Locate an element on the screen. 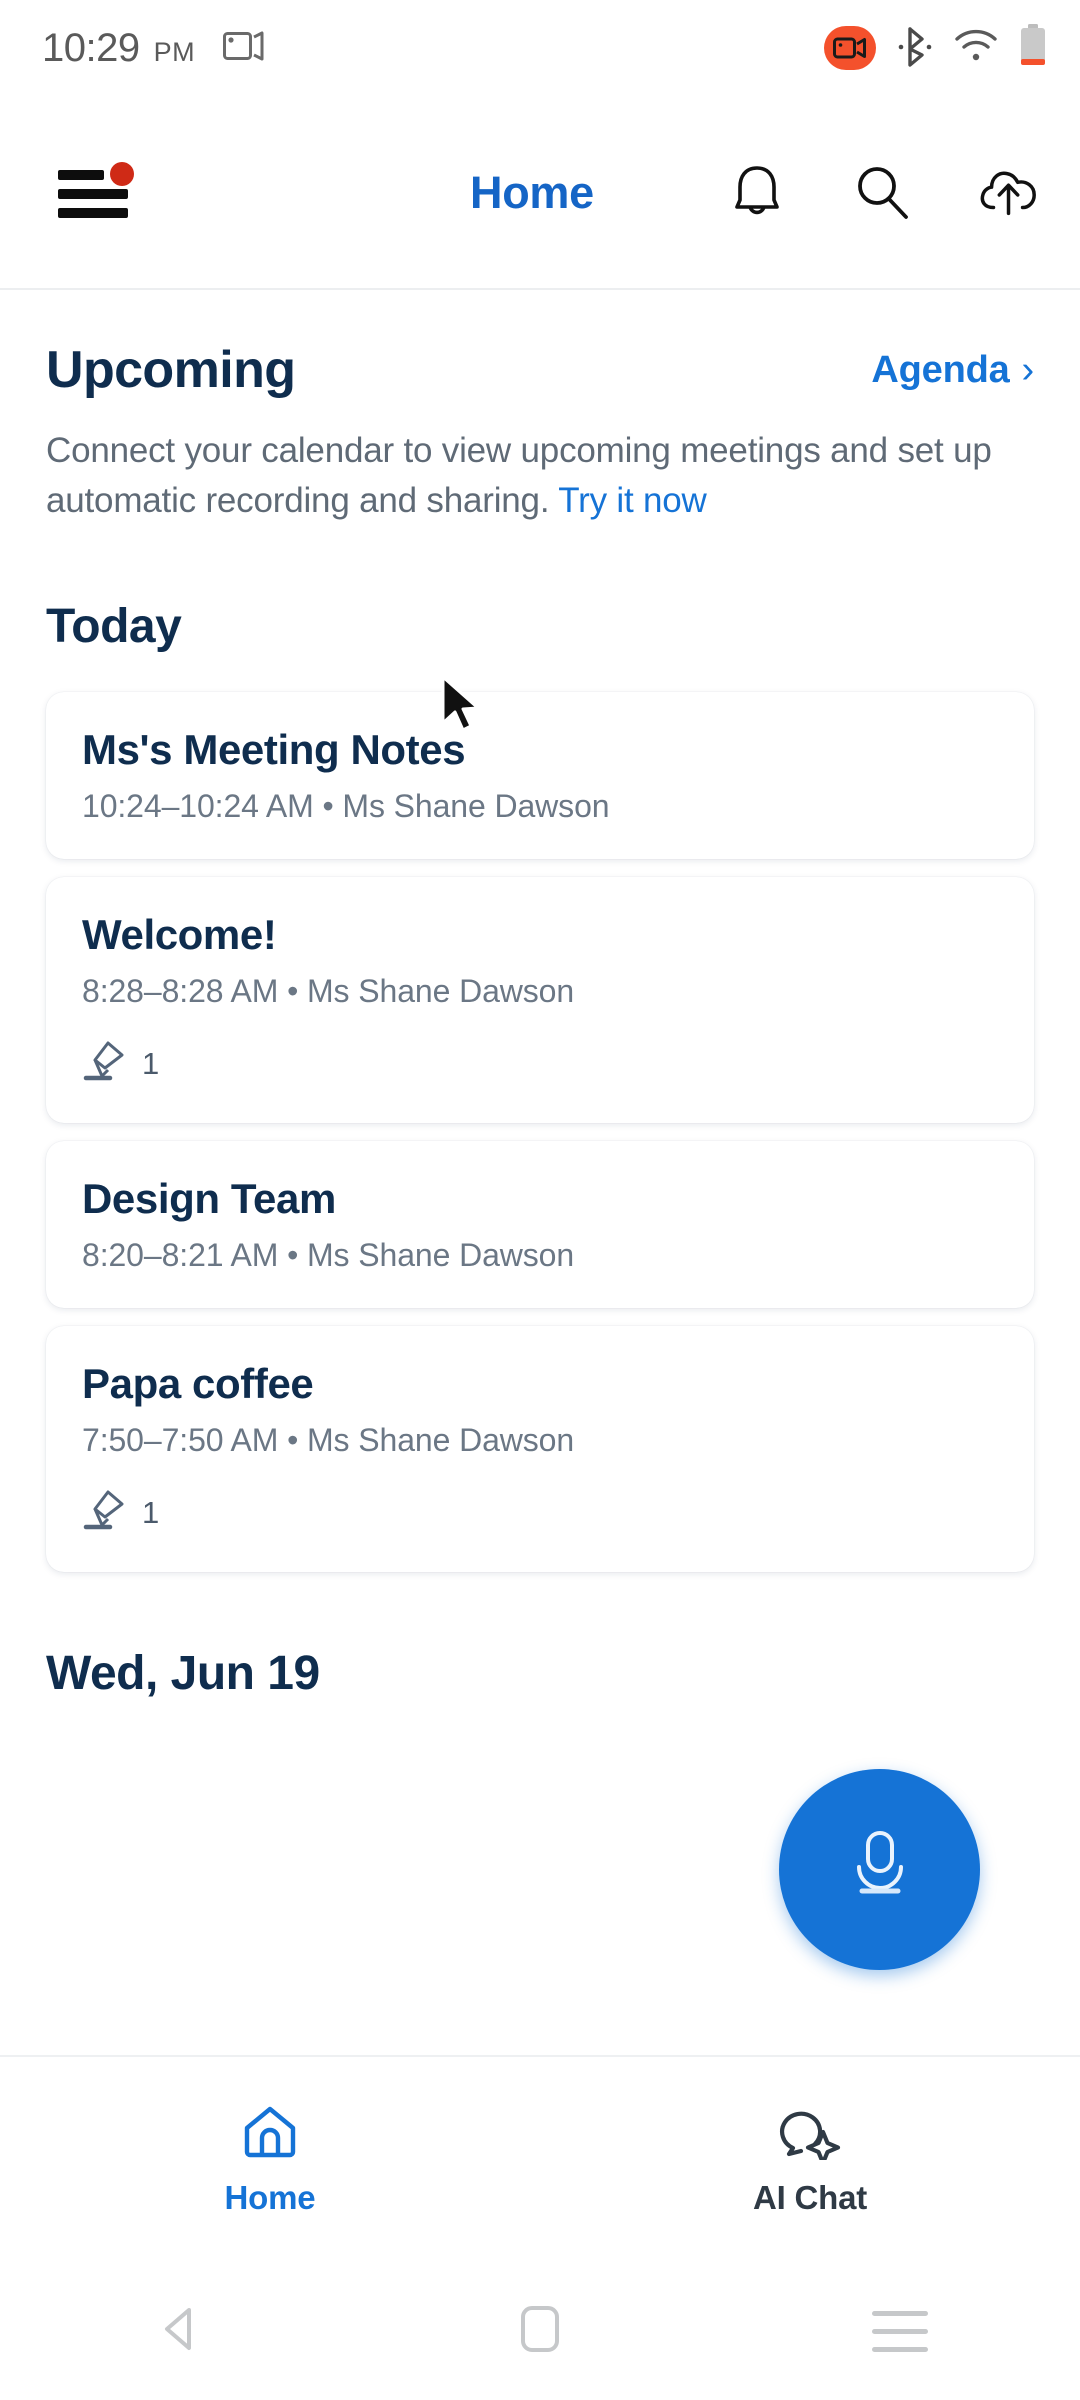 This screenshot has width=1080, height=2400. meeting-time: 7:50–7:50 AM is located at coordinates (180, 1440).